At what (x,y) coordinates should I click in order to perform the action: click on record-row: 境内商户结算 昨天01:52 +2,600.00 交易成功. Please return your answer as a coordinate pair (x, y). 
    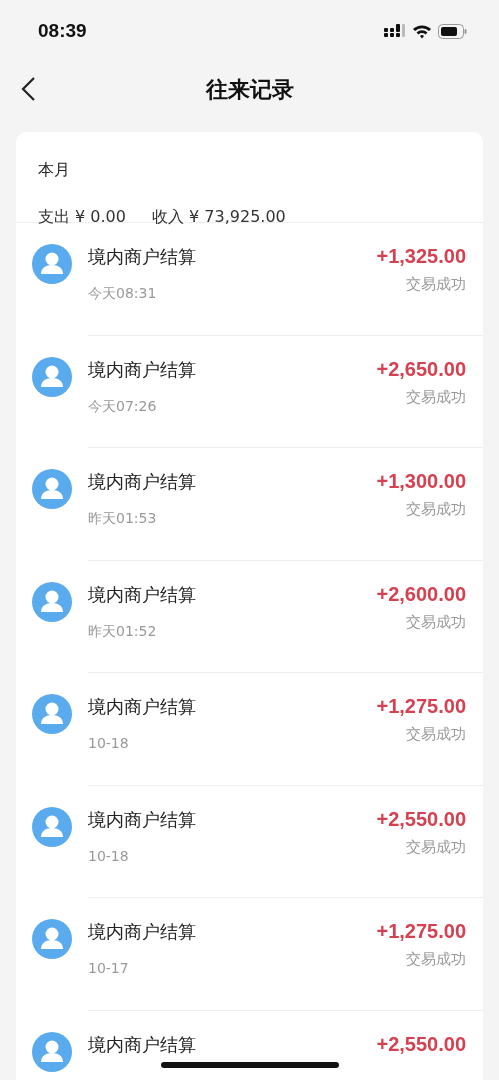
    Looking at the image, I should click on (249, 616).